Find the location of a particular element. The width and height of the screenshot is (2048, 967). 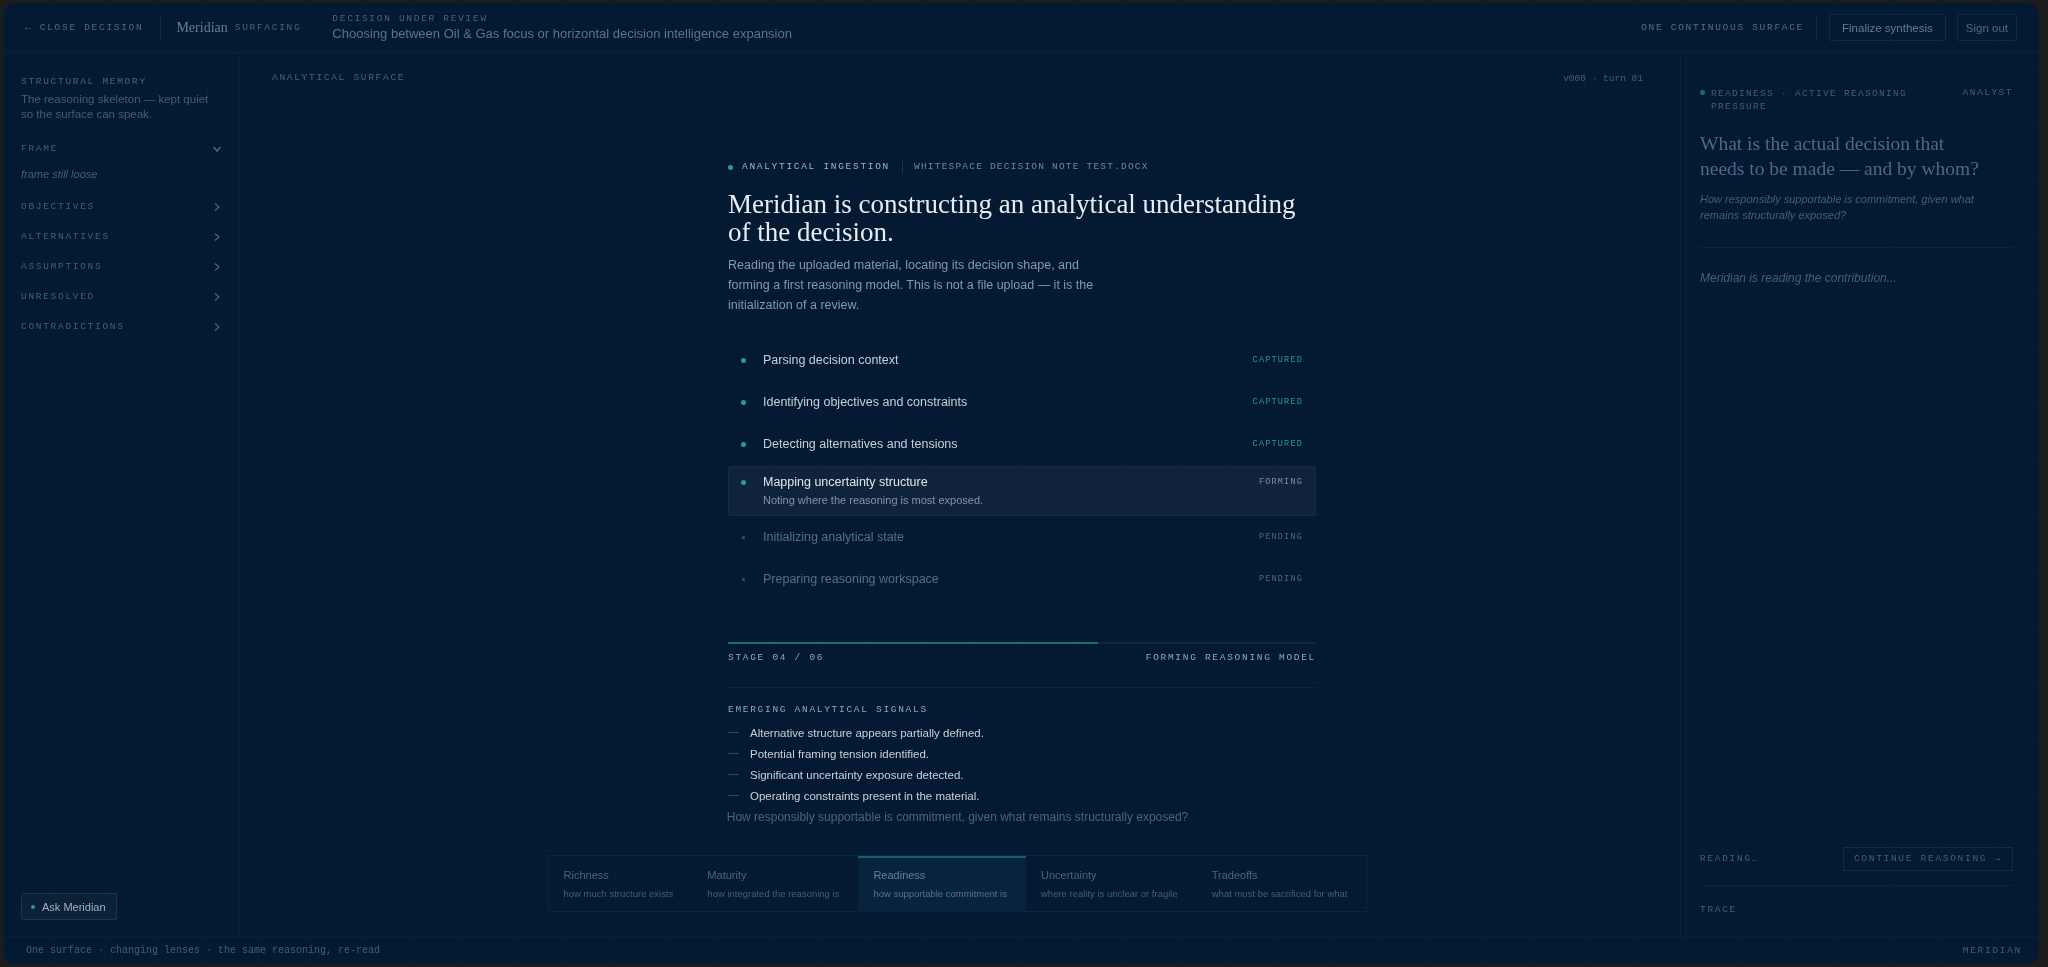

close-decision-link: ← CLOSE DECISION is located at coordinates (84, 27).